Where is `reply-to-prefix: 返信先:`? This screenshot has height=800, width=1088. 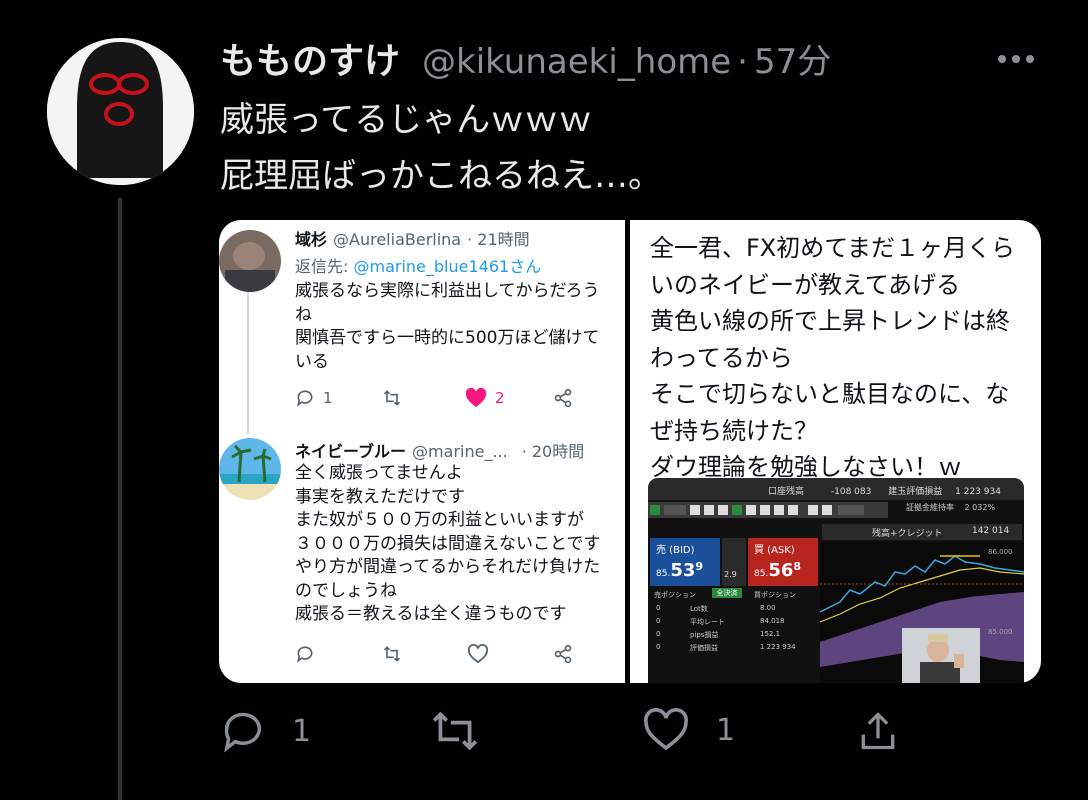 reply-to-prefix: 返信先: is located at coordinates (324, 266).